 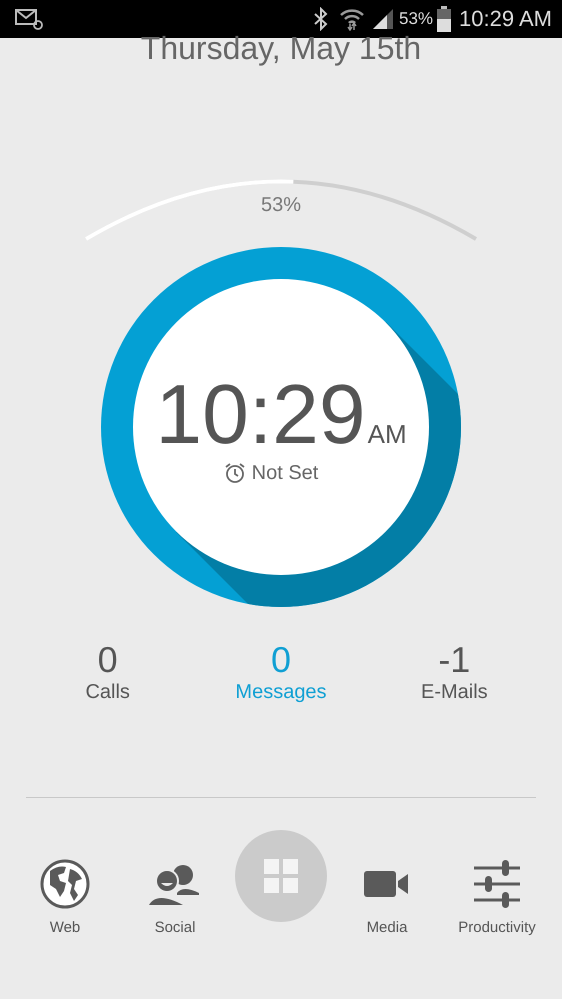 What do you see at coordinates (281, 205) in the screenshot?
I see `battery-reading: 53%` at bounding box center [281, 205].